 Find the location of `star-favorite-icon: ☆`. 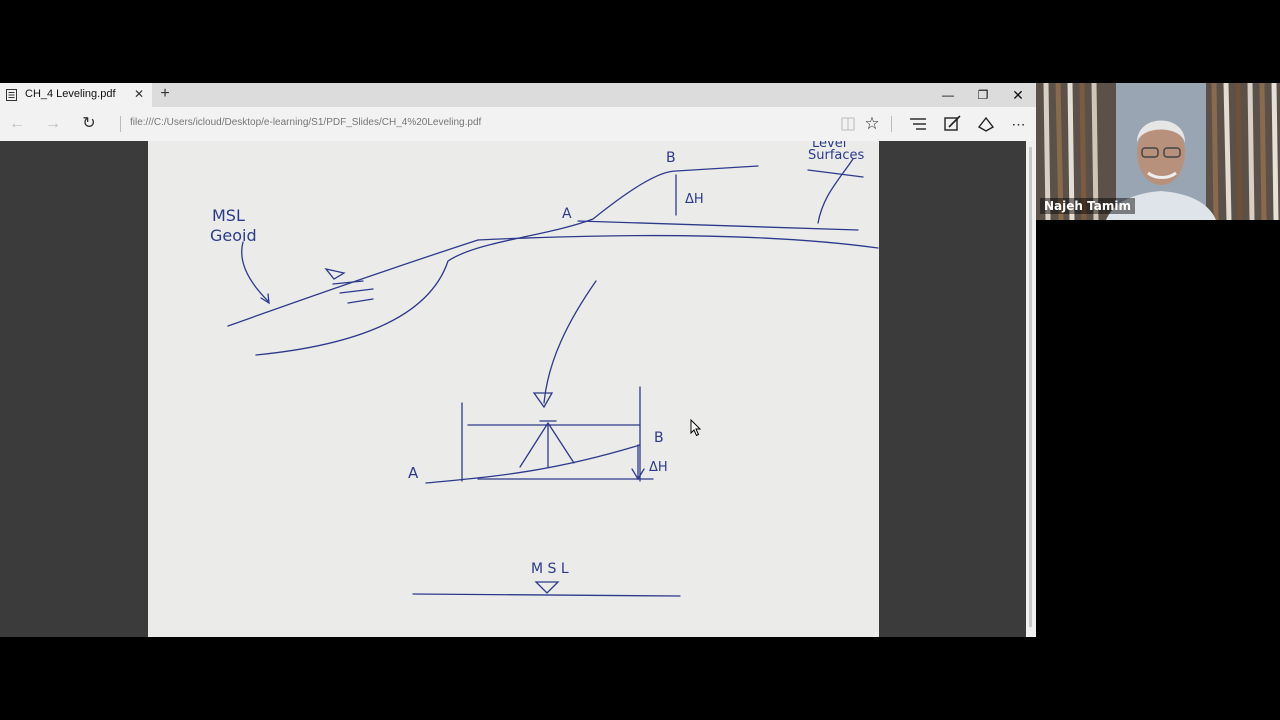

star-favorite-icon: ☆ is located at coordinates (872, 124).